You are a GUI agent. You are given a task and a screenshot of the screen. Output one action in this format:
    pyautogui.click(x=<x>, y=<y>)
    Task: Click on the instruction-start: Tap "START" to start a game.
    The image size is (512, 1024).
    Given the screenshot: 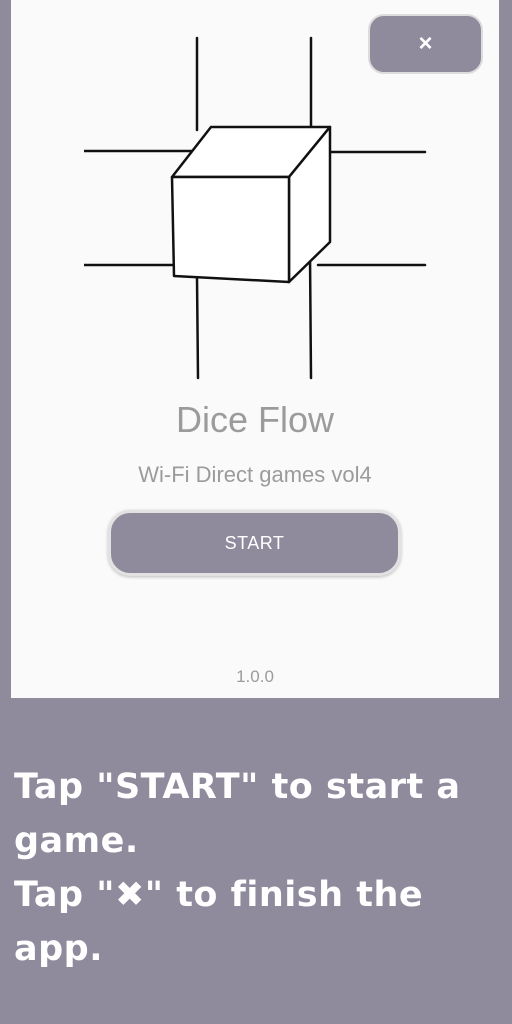 What is the action you would take?
    pyautogui.click(x=237, y=814)
    